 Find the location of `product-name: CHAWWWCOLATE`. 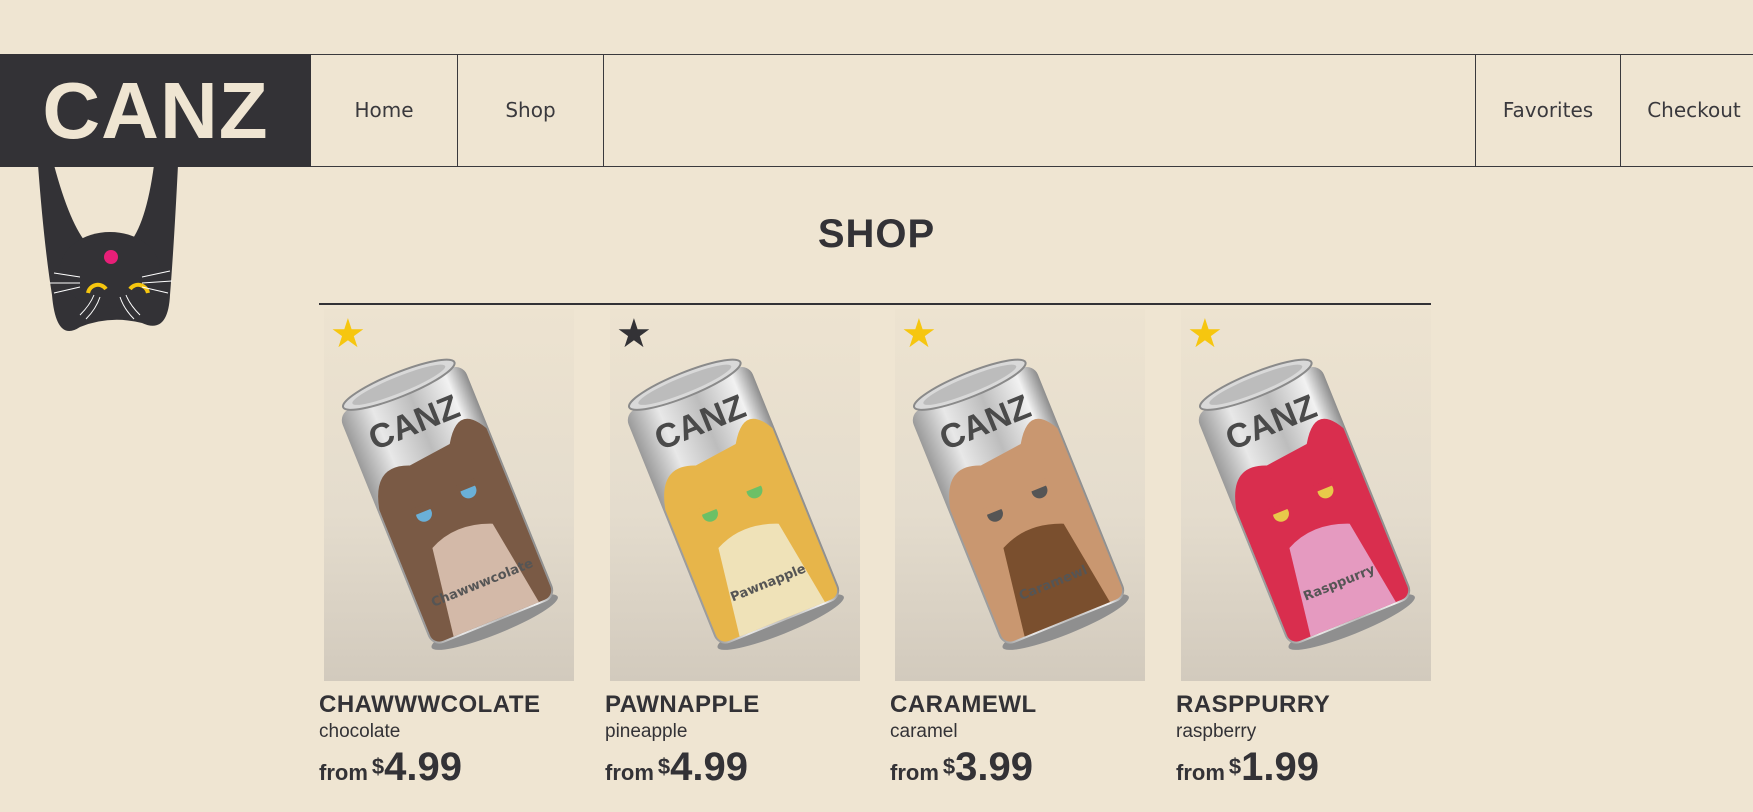

product-name: CHAWWWCOLATE is located at coordinates (446, 705).